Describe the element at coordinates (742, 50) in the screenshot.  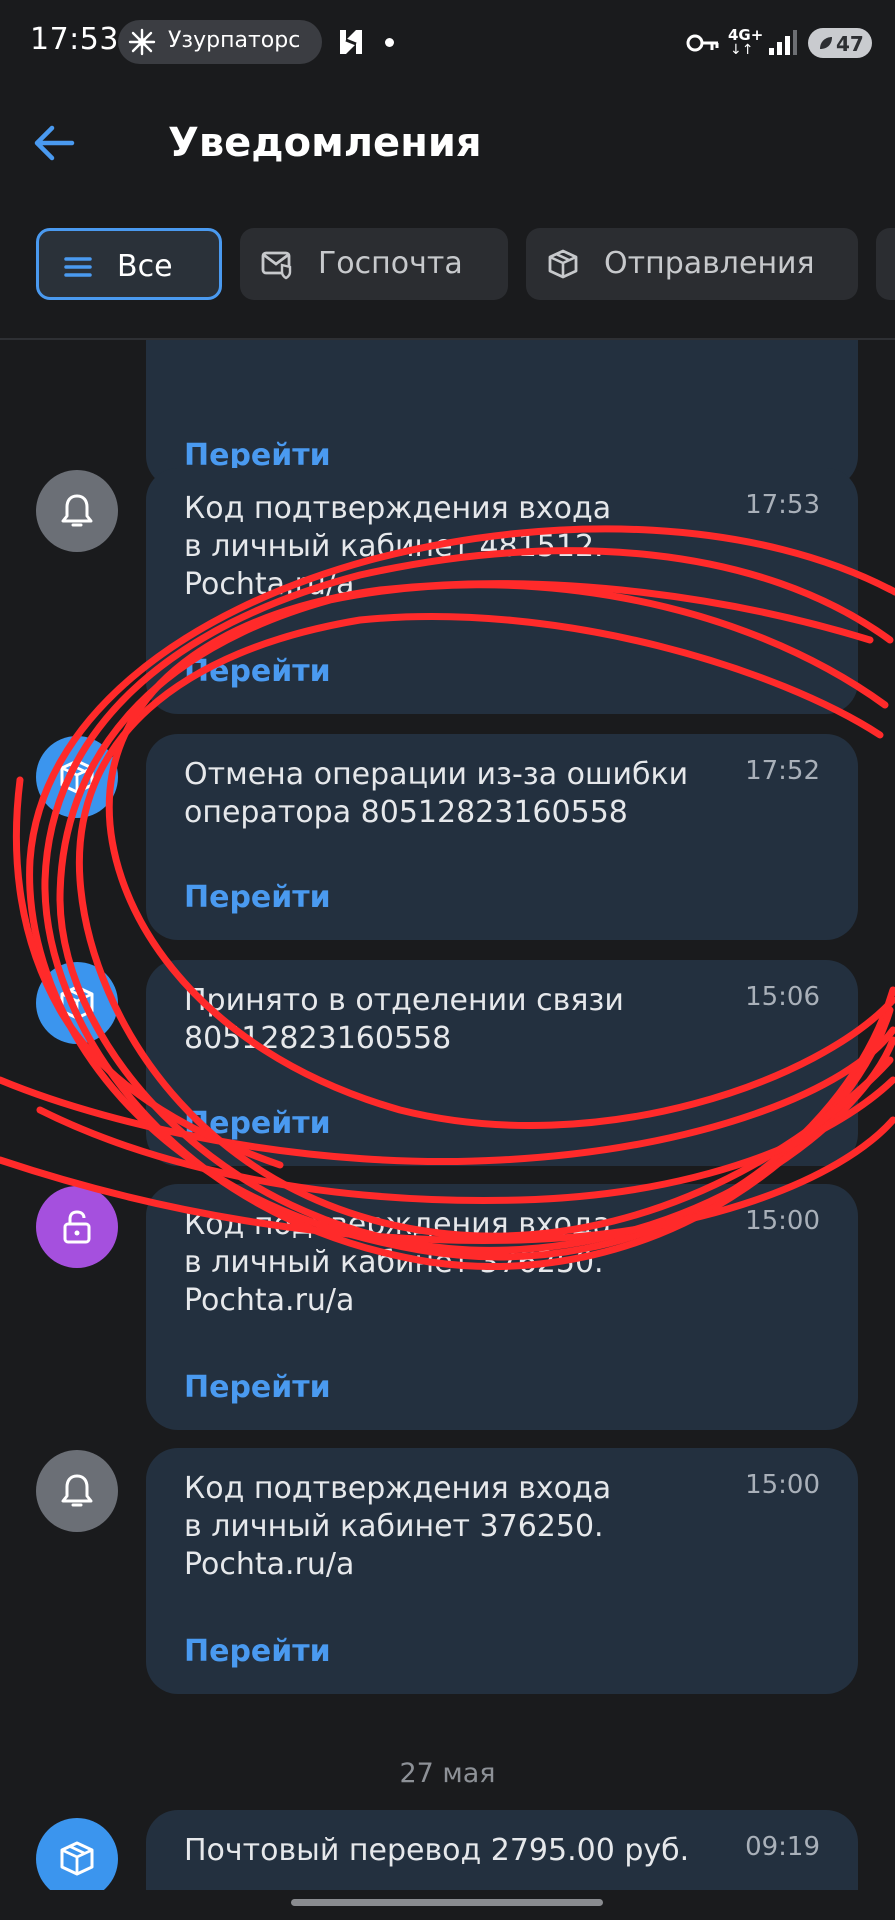
I see `data-arrows-icon: ↓↑` at that location.